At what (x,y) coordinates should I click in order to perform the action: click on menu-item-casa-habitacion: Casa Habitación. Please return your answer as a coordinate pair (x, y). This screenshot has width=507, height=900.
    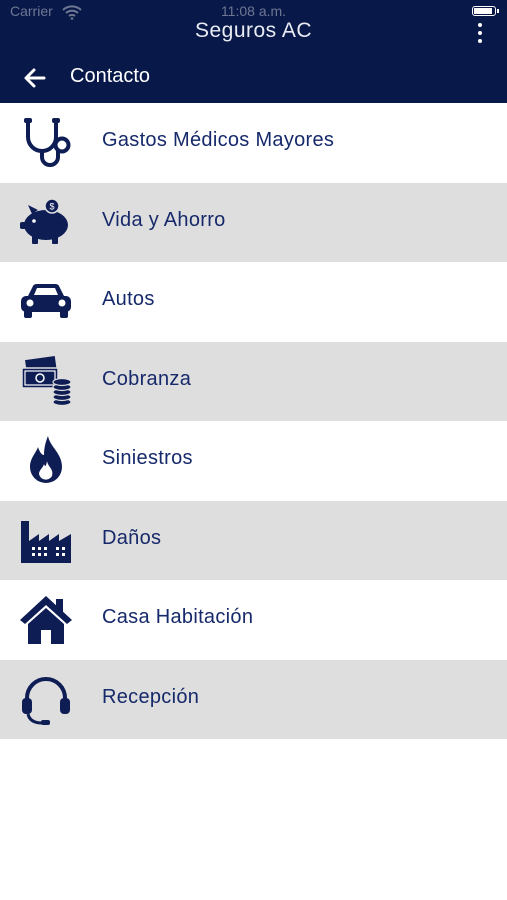
    Looking at the image, I should click on (253, 620).